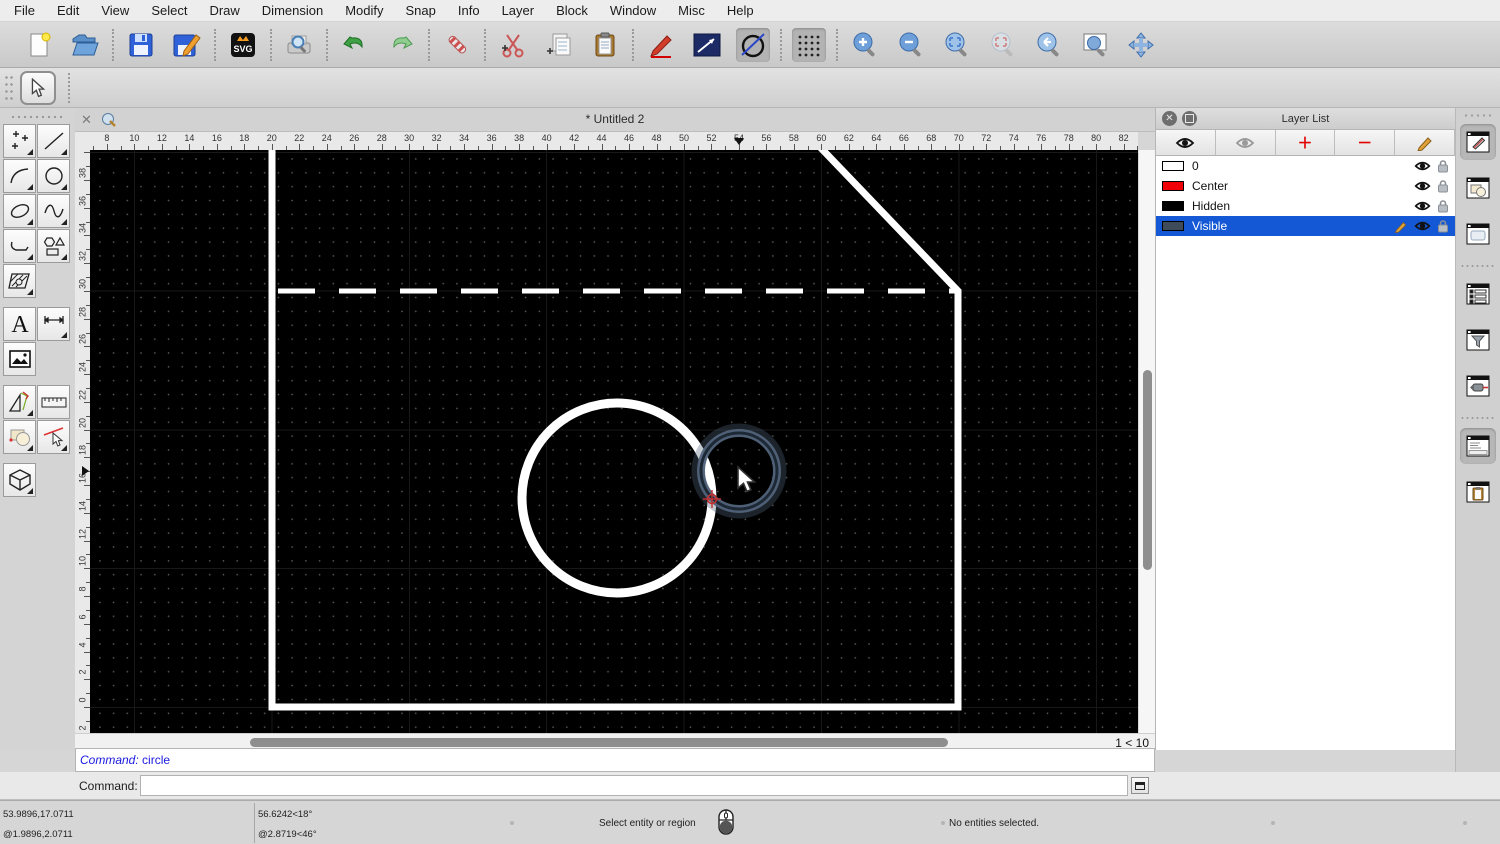 Image resolution: width=1500 pixels, height=844 pixels. Describe the element at coordinates (1095, 45) in the screenshot. I see `zoom-window-button` at that location.